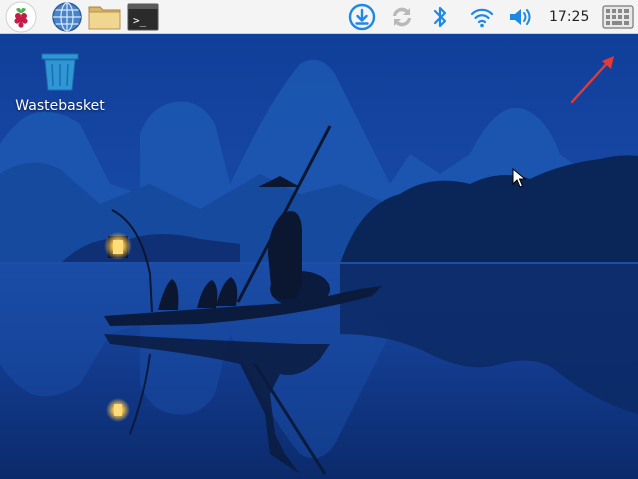  I want to click on main-menu-button, so click(21, 16).